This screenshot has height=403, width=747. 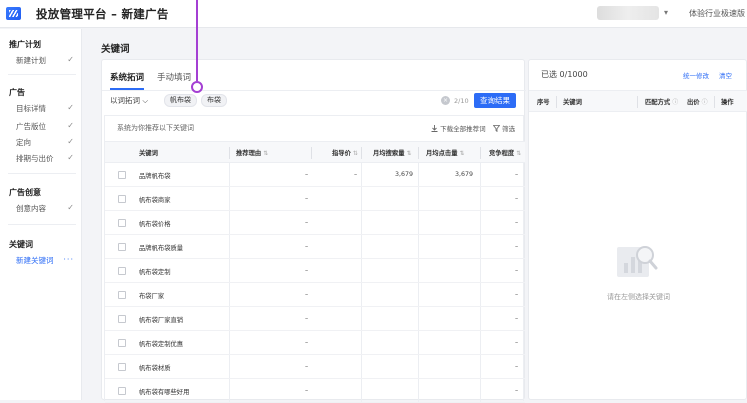 I want to click on annotation-line, so click(x=197, y=40).